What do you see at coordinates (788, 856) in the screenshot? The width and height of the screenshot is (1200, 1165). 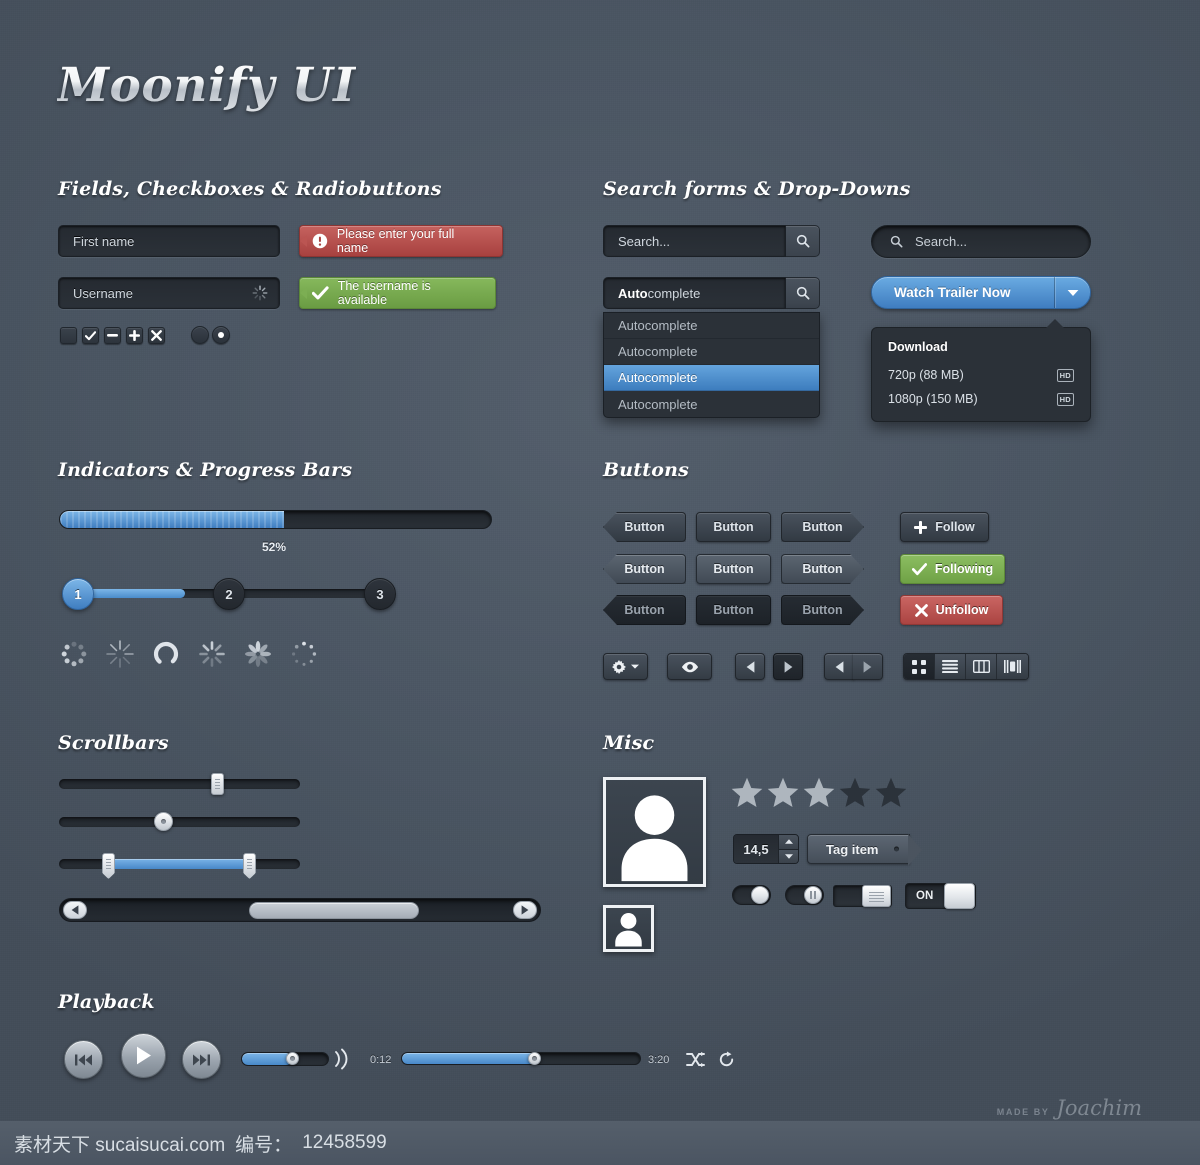 I see `stepper-decrement-button` at bounding box center [788, 856].